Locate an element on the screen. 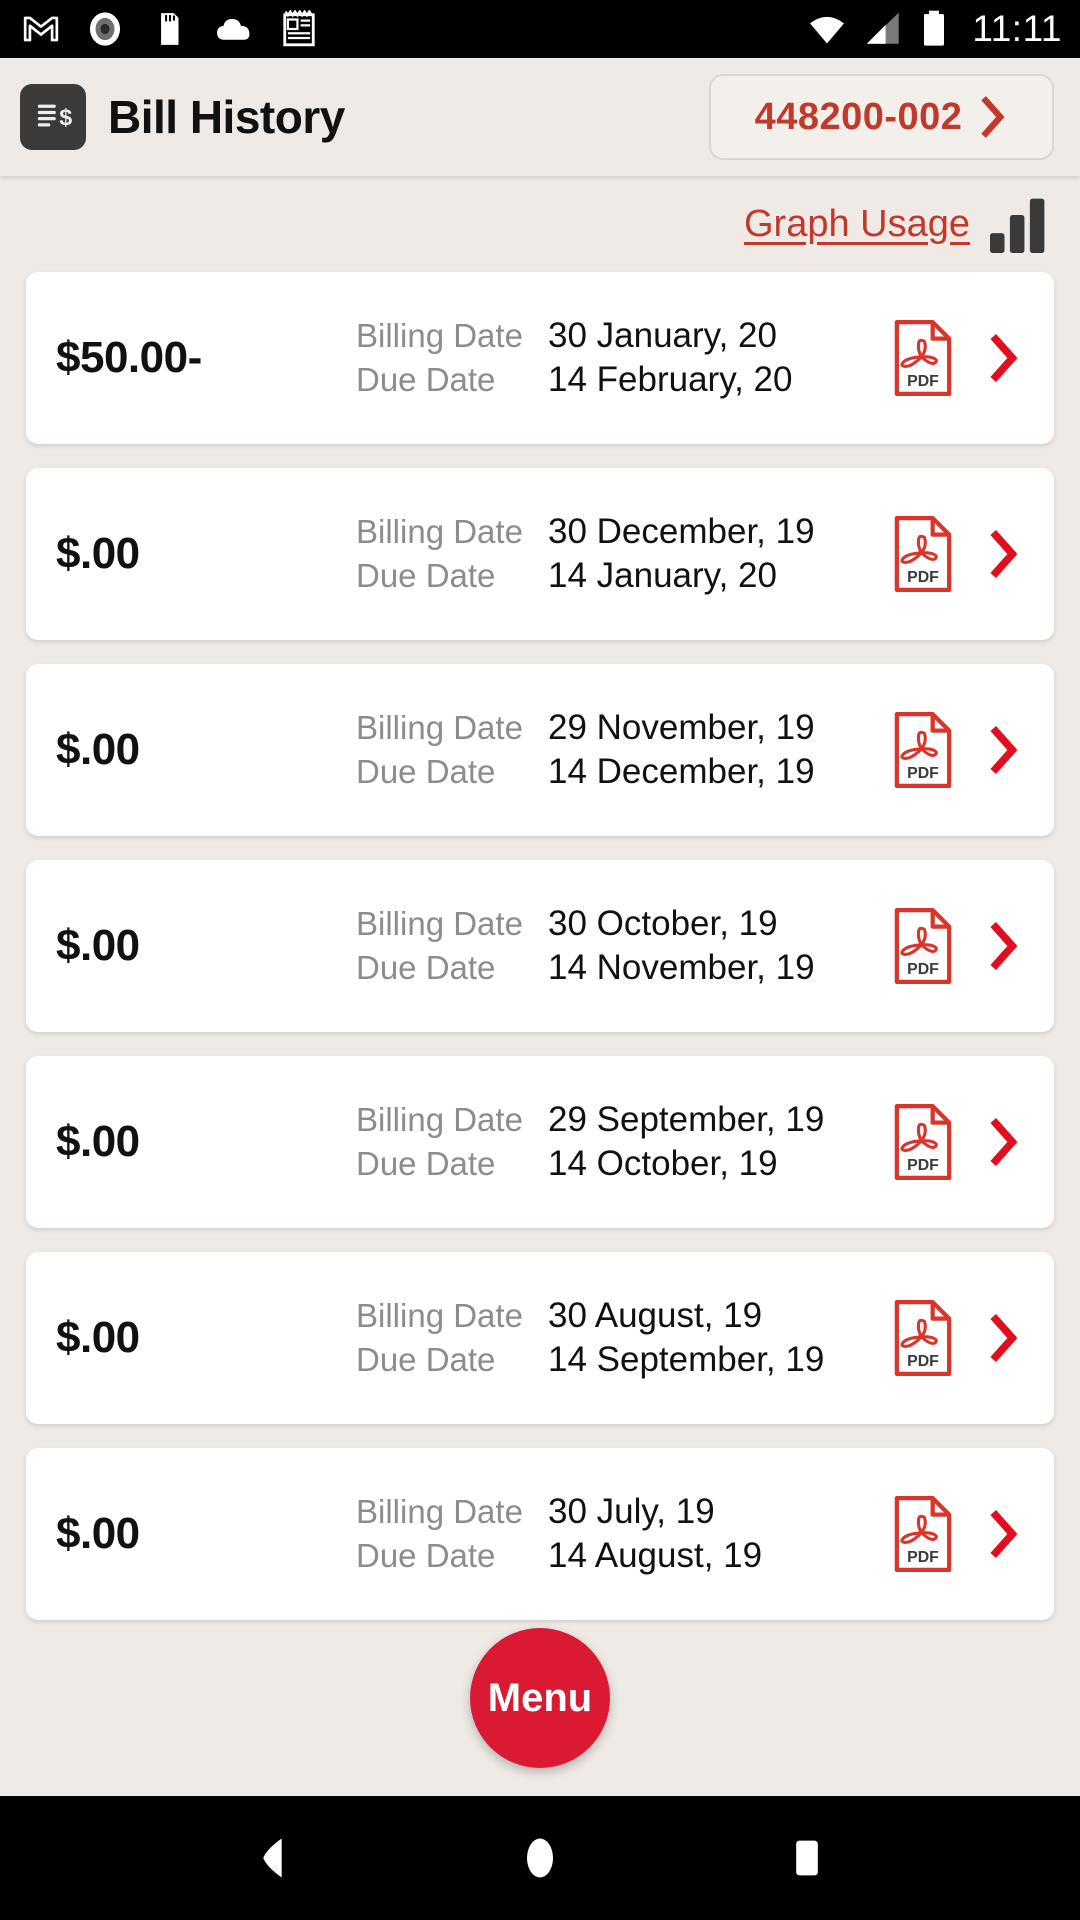 Image resolution: width=1080 pixels, height=1920 pixels. header-title-group: $ Bill History is located at coordinates (182, 117).